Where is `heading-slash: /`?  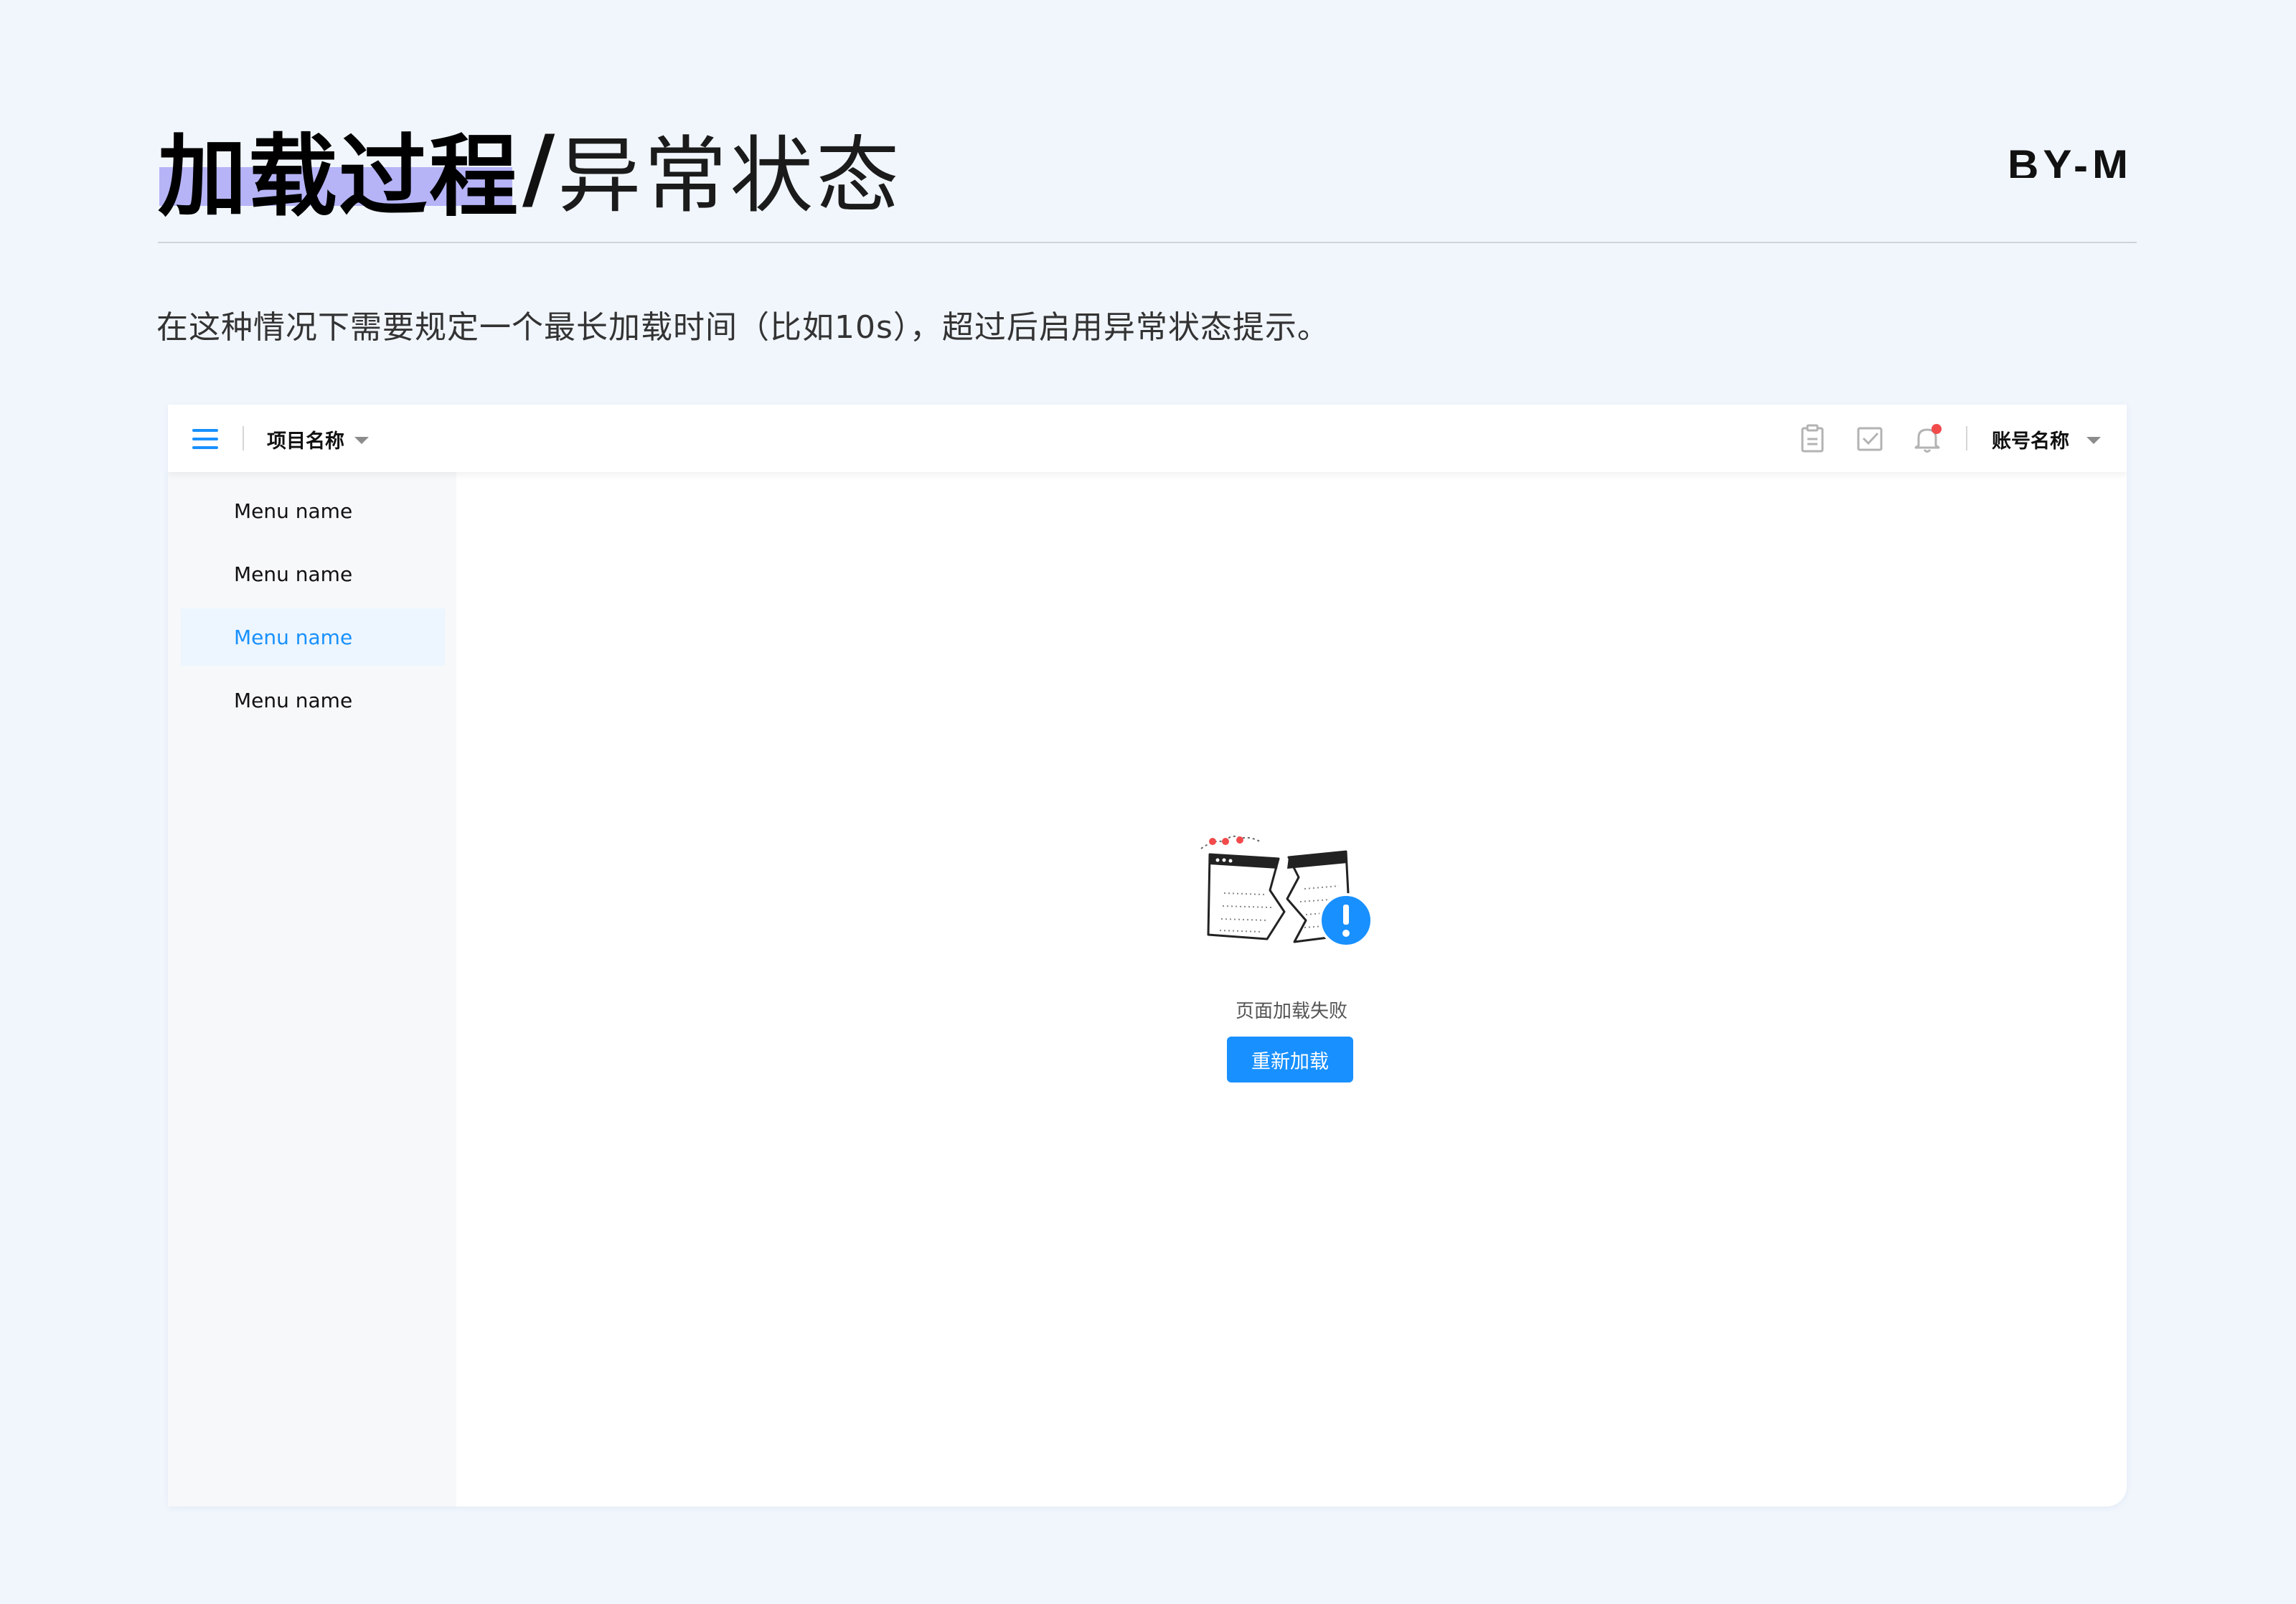 heading-slash: / is located at coordinates (538, 169).